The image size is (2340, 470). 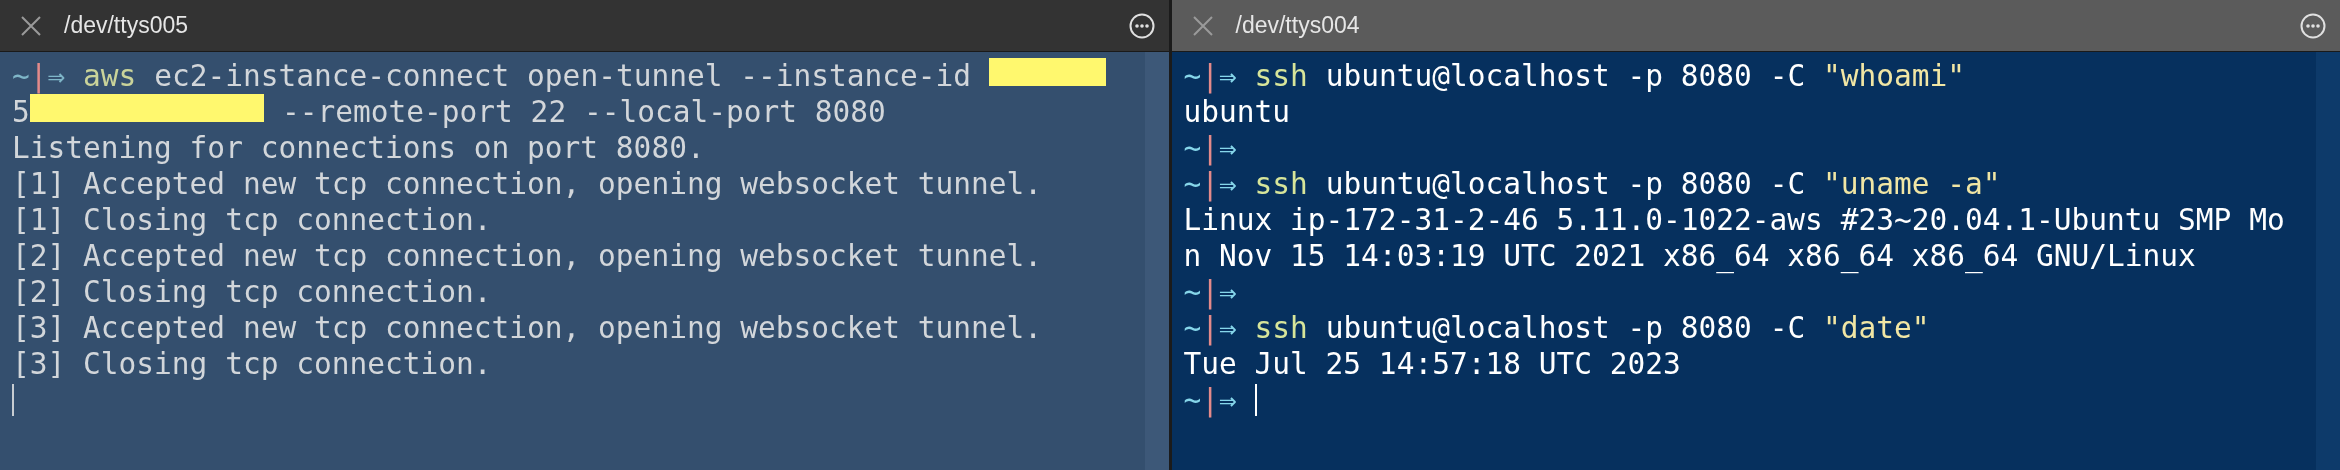 What do you see at coordinates (1734, 220) in the screenshot?
I see `terminal-text: Linux ip-172-31-2-46 5.11.0-1022-aws #23~20.04.1-Ubuntu SMP Mo` at bounding box center [1734, 220].